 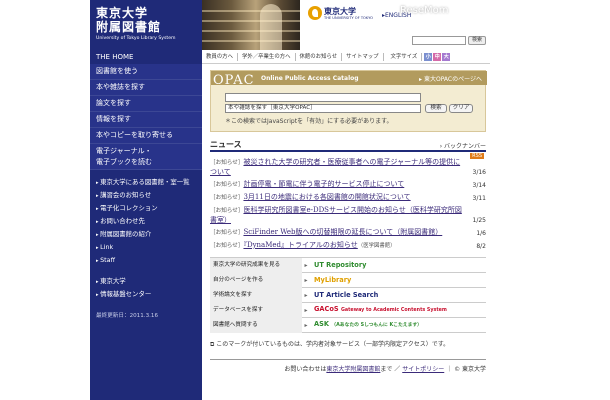 I want to click on service-label: 学術論文を探す, so click(x=256, y=295).